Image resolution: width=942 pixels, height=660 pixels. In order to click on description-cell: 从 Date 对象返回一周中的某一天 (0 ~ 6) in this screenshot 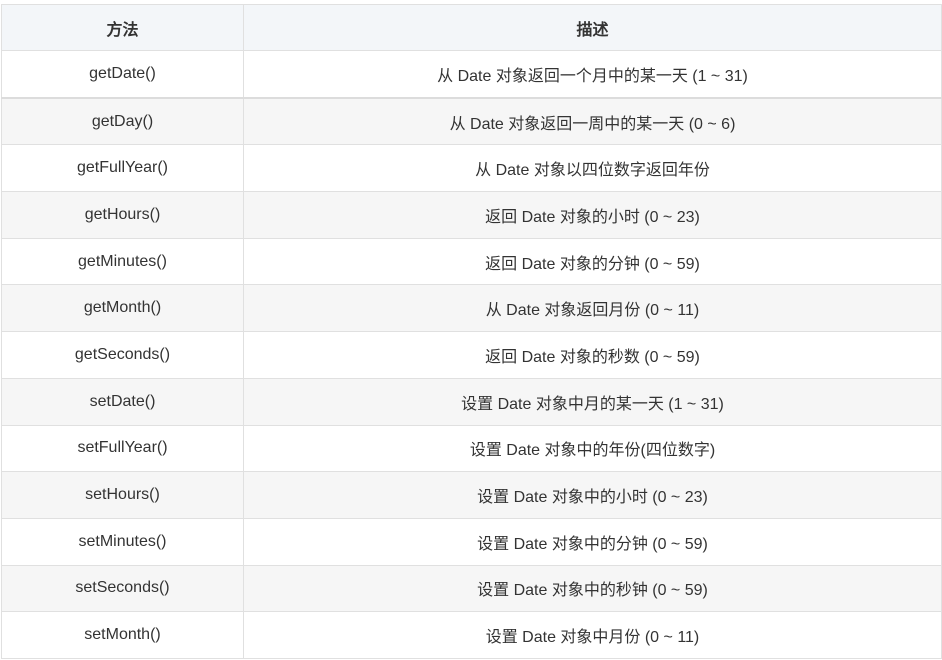, I will do `click(592, 121)`.